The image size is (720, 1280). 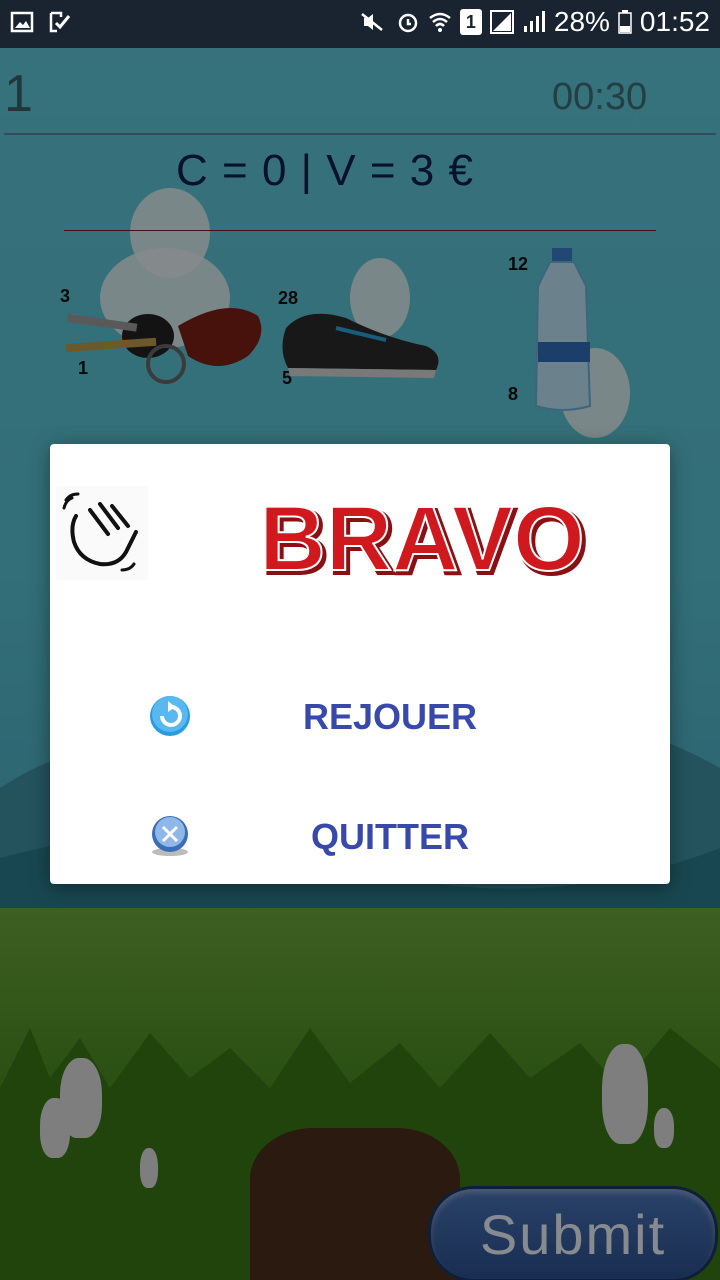 I want to click on svg-text: BRAVO, so click(x=421, y=538).